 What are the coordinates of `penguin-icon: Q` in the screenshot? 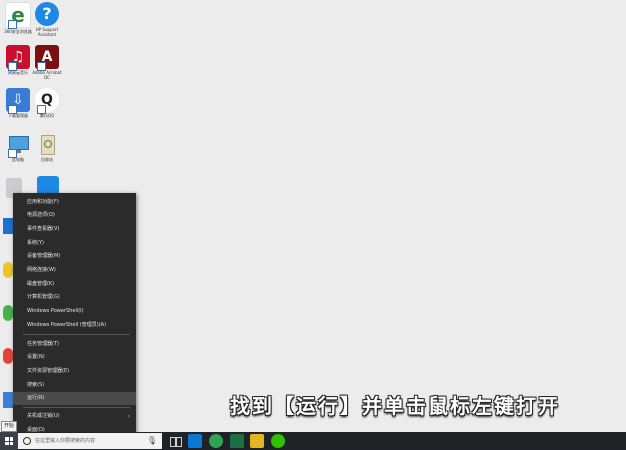 It's located at (47, 101).